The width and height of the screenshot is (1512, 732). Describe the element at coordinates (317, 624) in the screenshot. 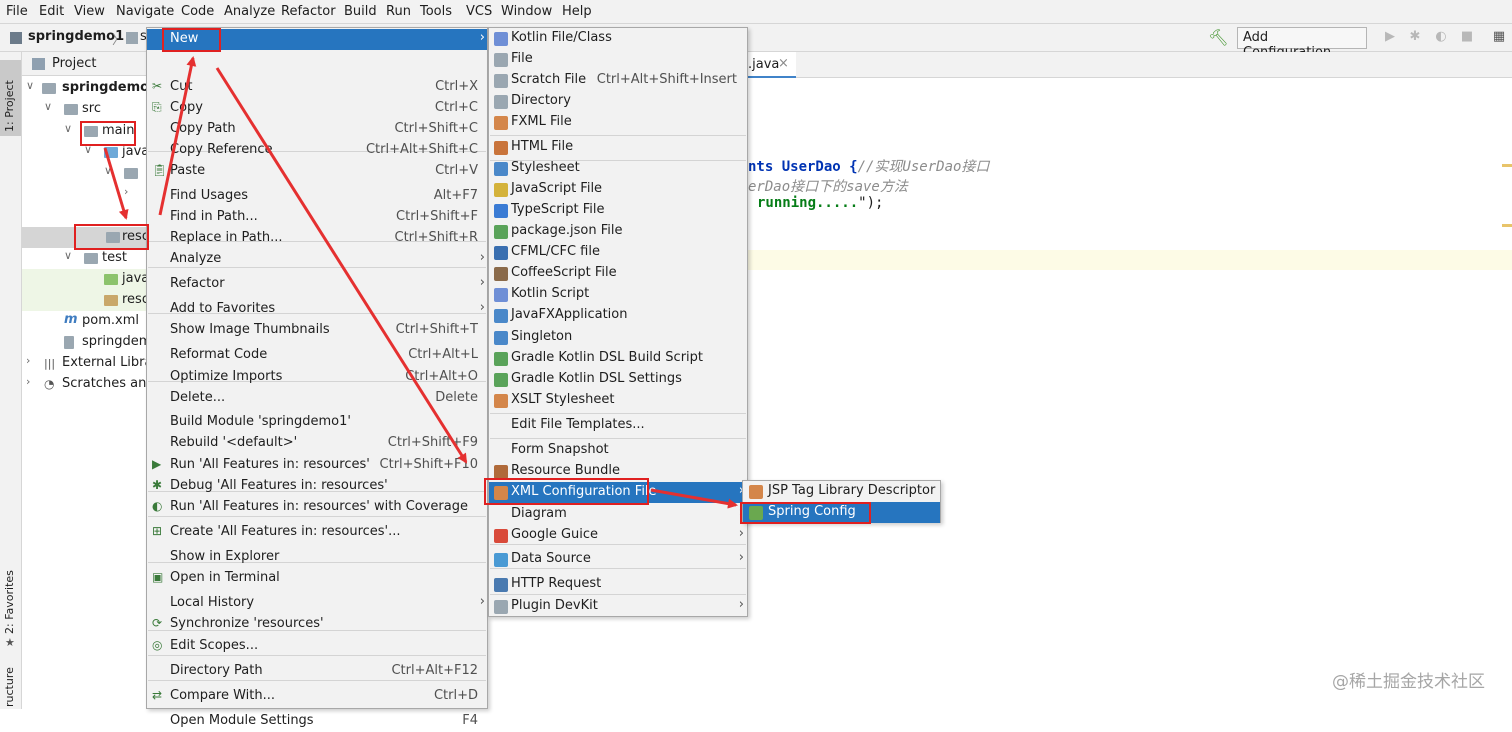

I see `menu-item-synchronize-resources: ⟳ Synchronize 'resources'` at that location.